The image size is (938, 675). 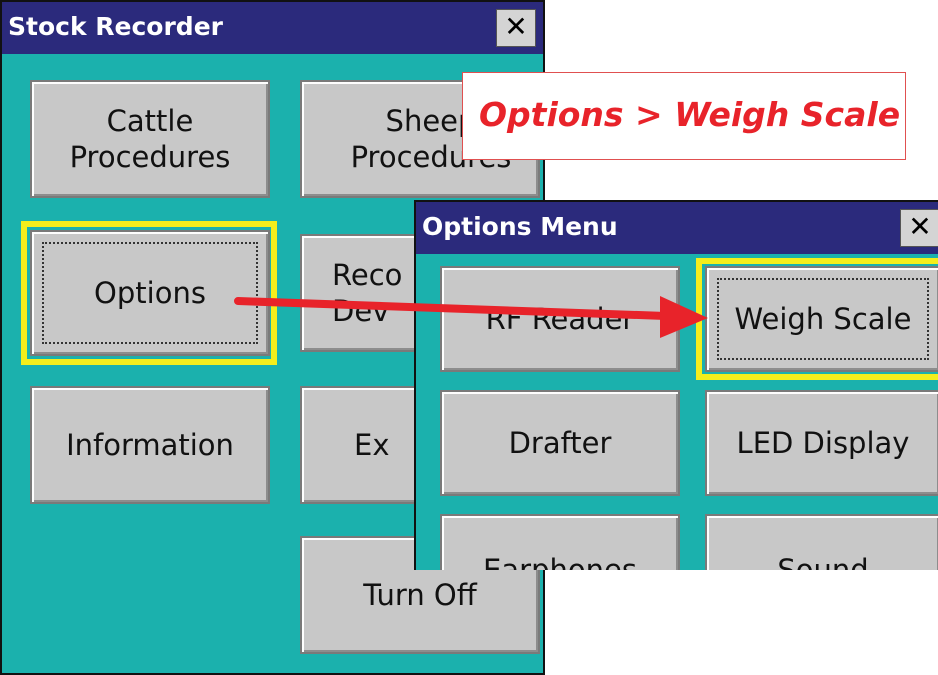 I want to click on sound-button: Sound, so click(x=821, y=542).